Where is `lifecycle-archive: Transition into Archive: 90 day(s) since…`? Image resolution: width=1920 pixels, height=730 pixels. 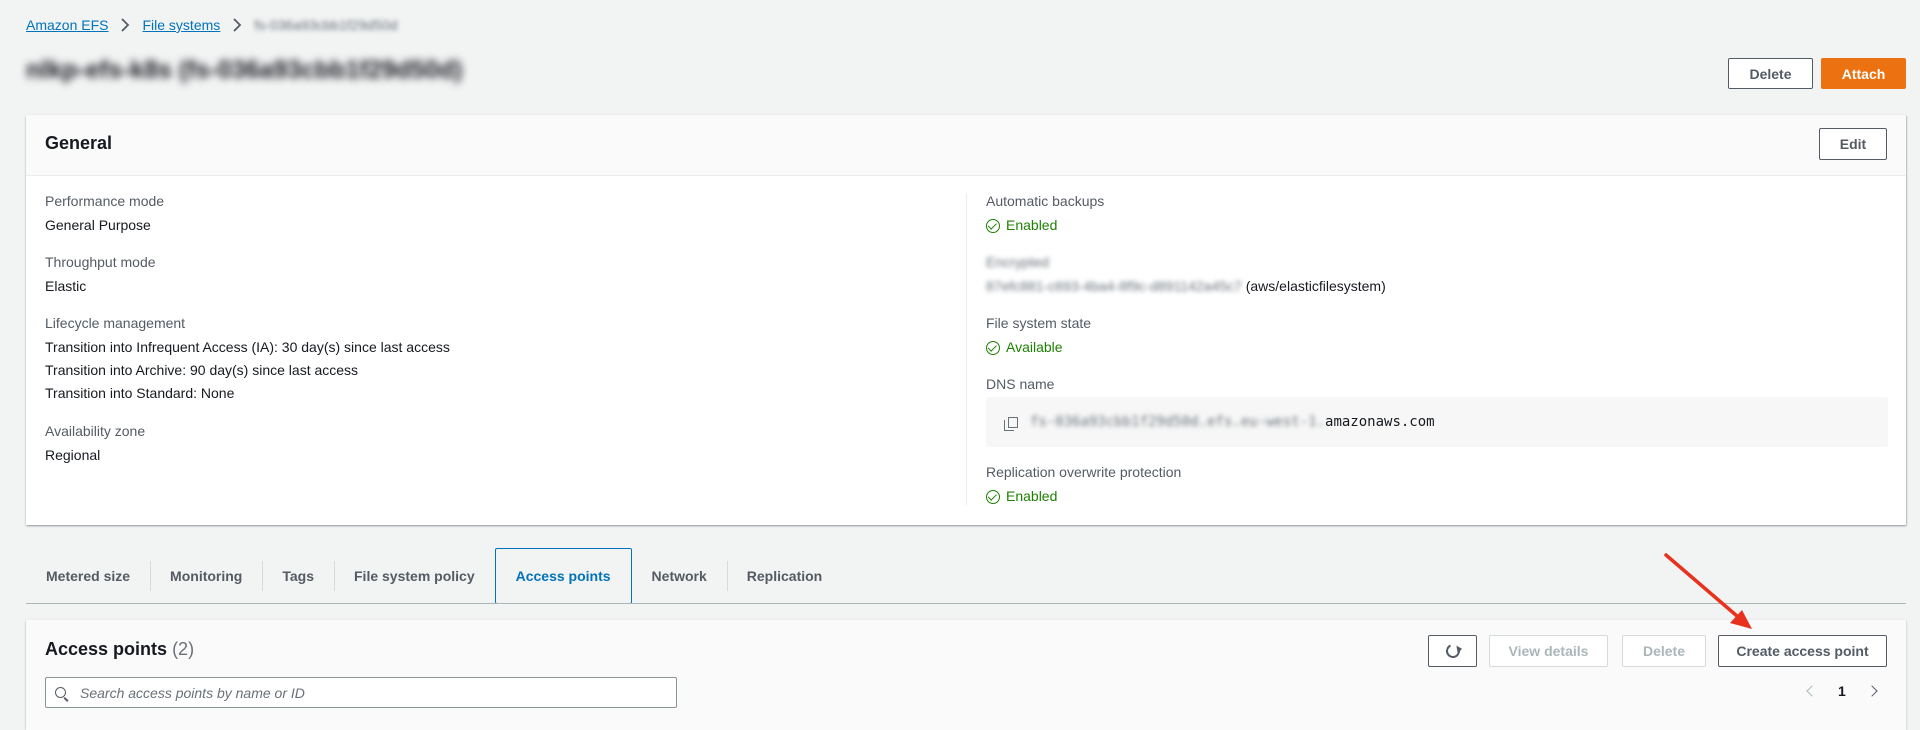 lifecycle-archive: Transition into Archive: 90 day(s) since… is located at coordinates (202, 370).